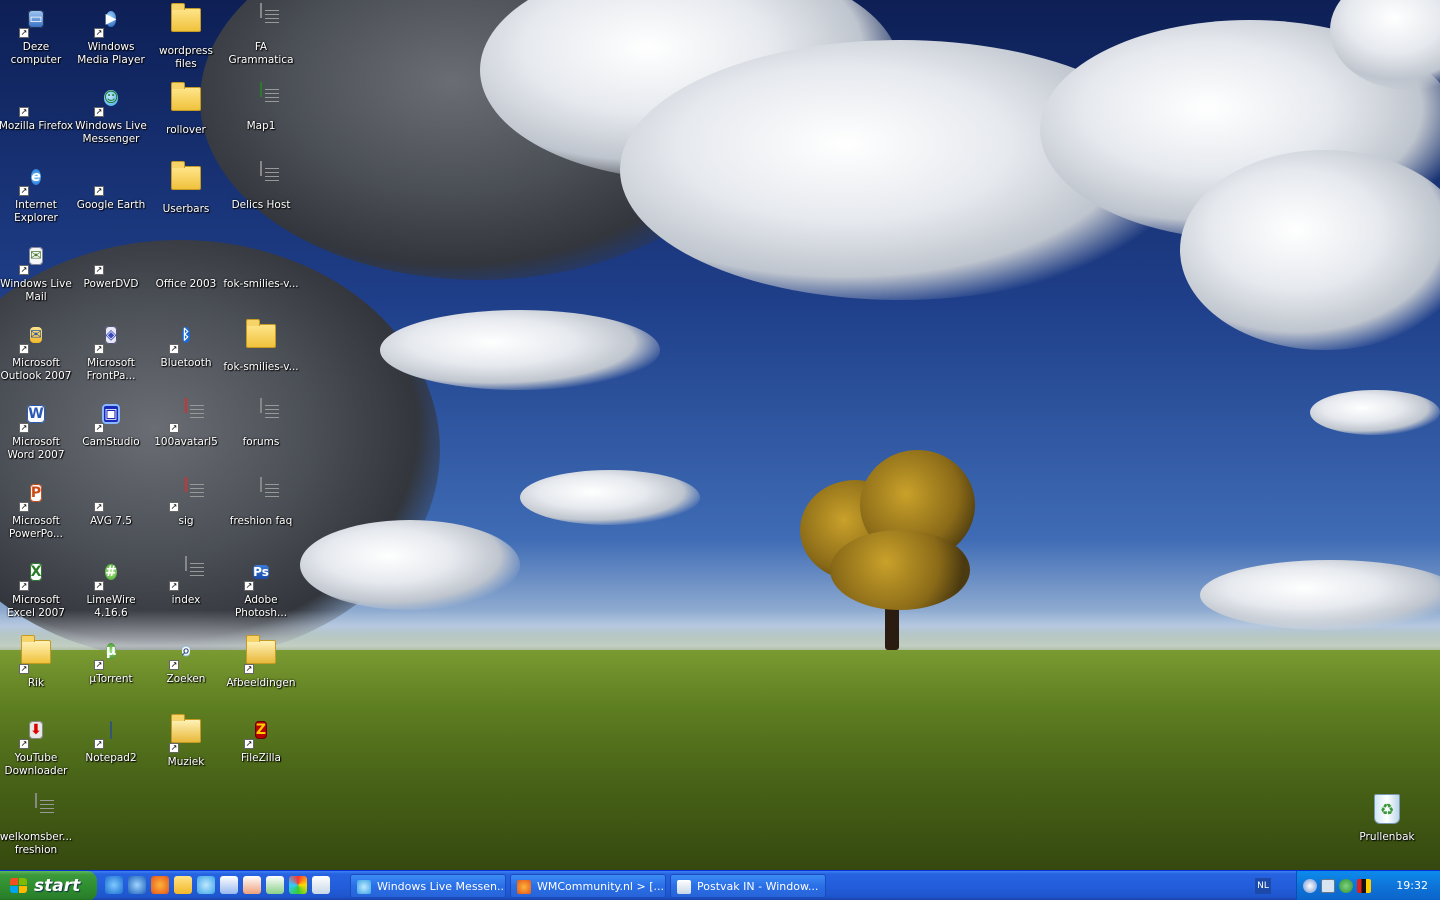 This screenshot has height=900, width=1440. Describe the element at coordinates (261, 683) in the screenshot. I see `desktop-icon-label: Afbeeldingen` at that location.